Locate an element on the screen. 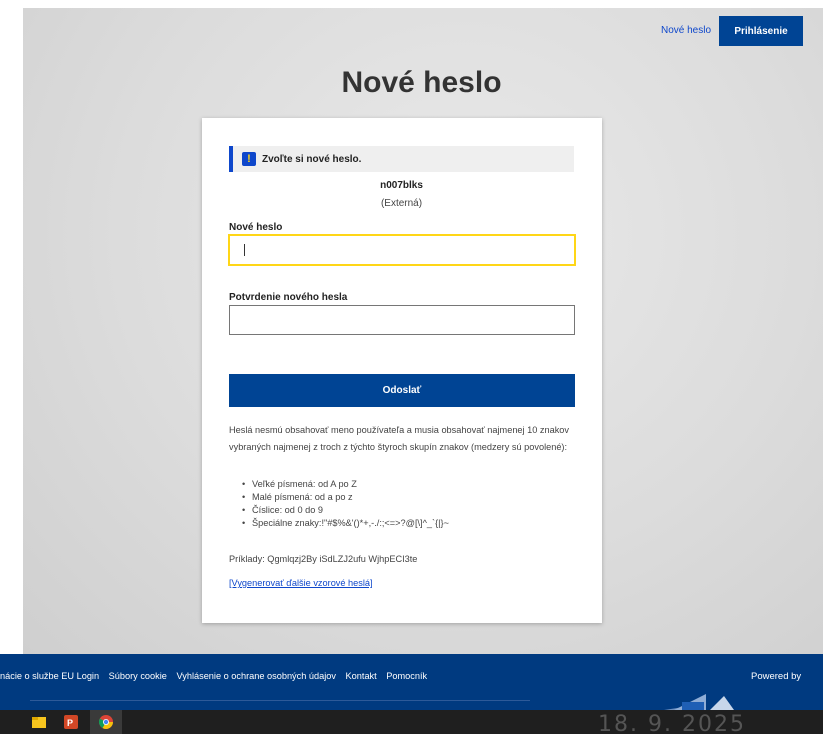 This screenshot has height=734, width=823. footer-link-about: nácie o službe EU Login is located at coordinates (49, 676).